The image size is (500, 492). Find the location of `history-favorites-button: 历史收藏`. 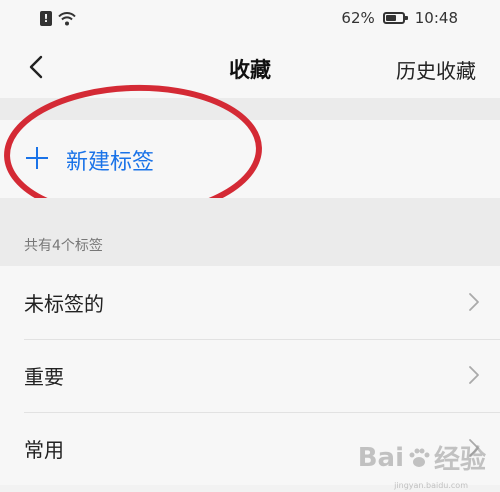

history-favorites-button: 历史收藏 is located at coordinates (436, 69).